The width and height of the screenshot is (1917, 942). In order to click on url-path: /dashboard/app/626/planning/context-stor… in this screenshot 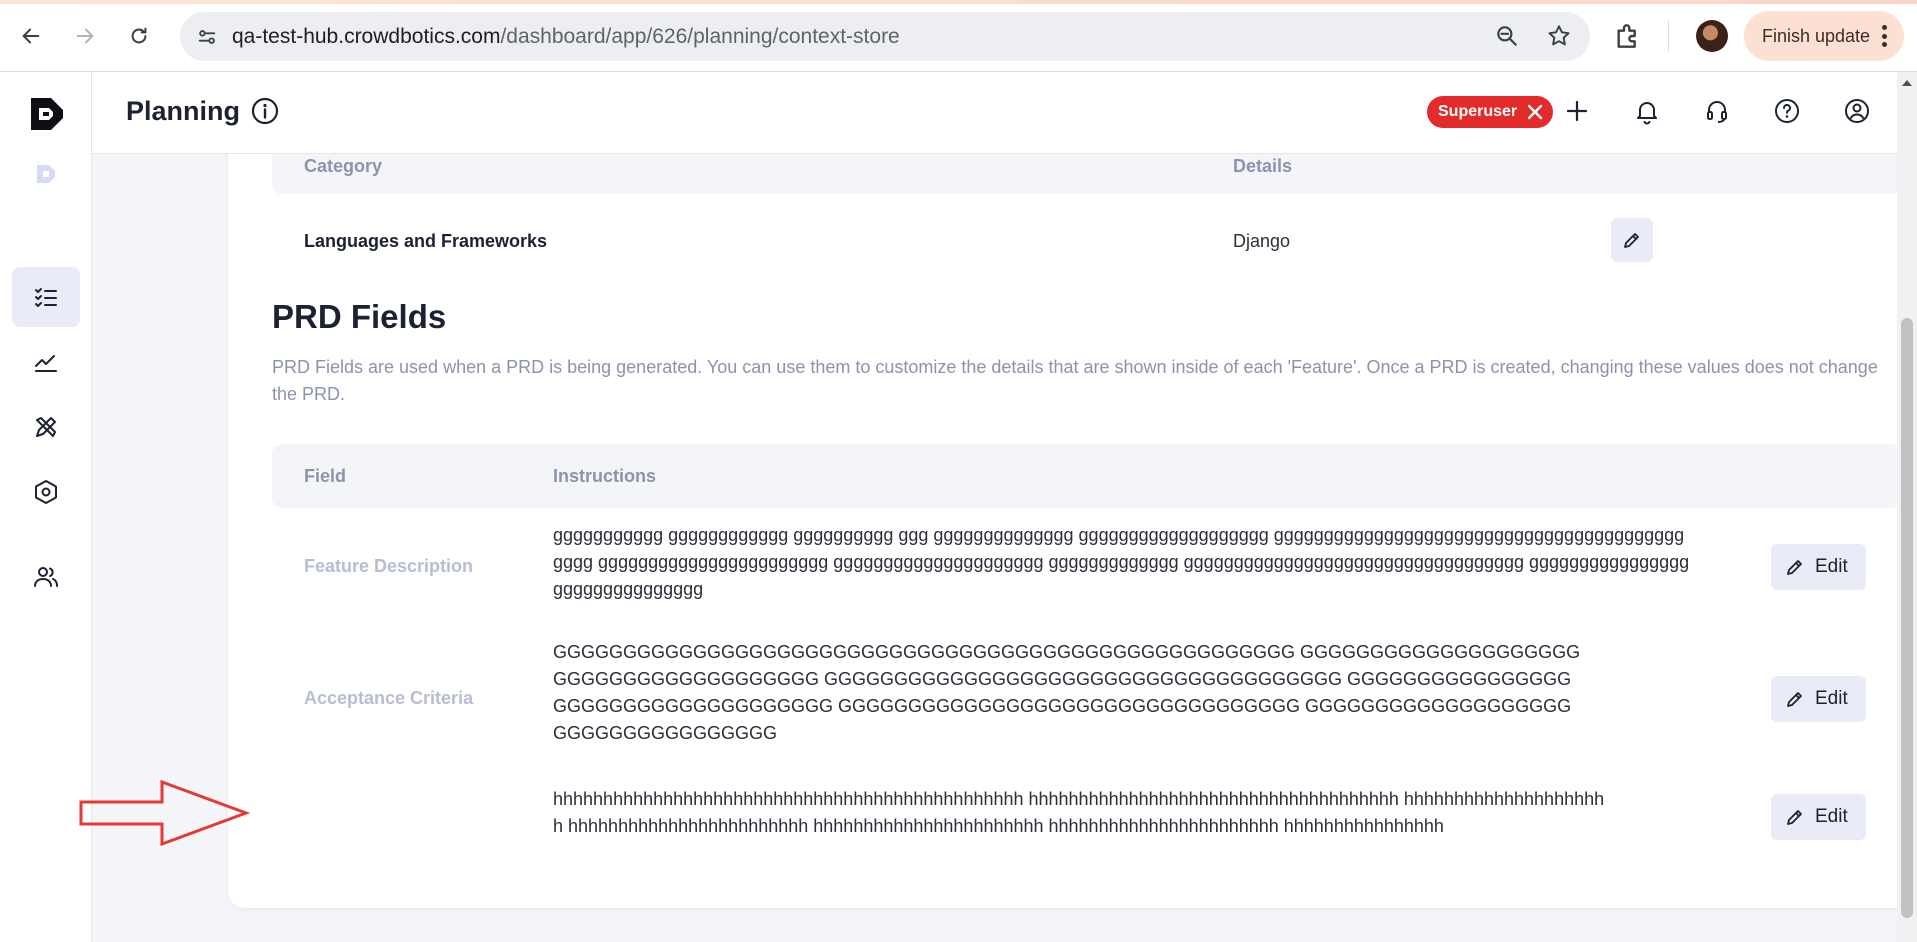, I will do `click(700, 36)`.